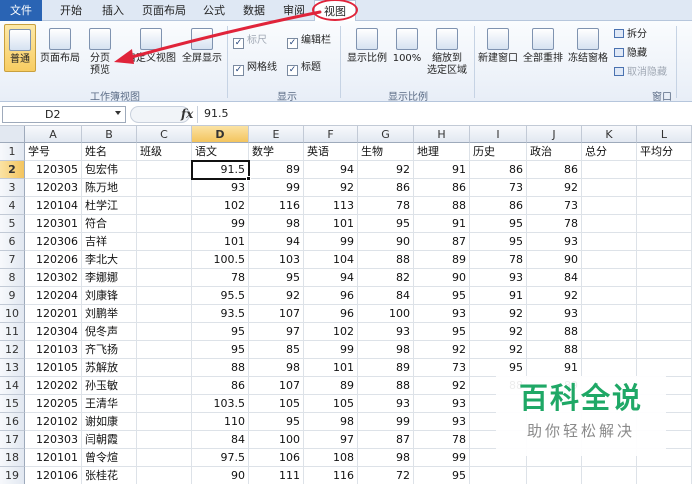  I want to click on cell-h3: 86, so click(442, 188).